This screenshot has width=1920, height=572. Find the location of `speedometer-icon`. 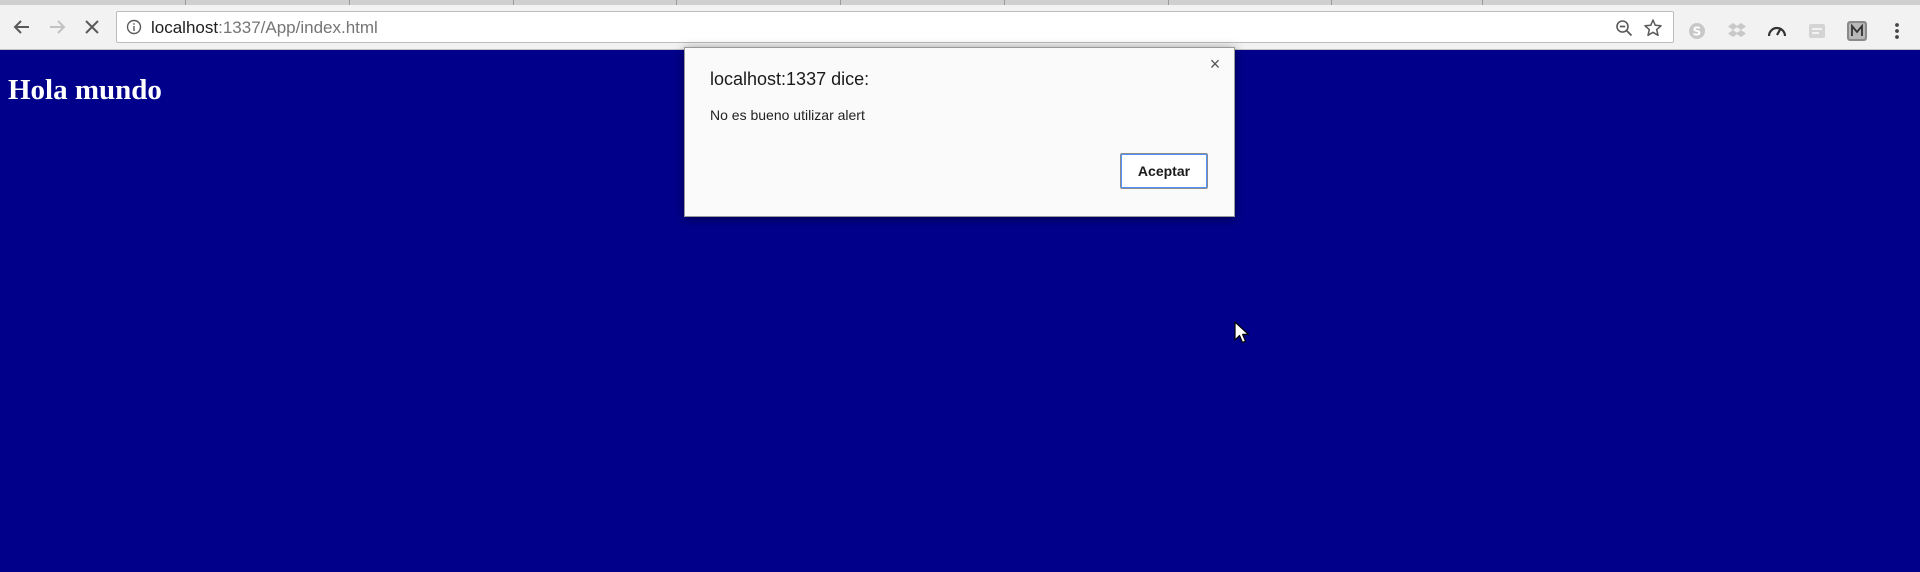

speedometer-icon is located at coordinates (1777, 31).